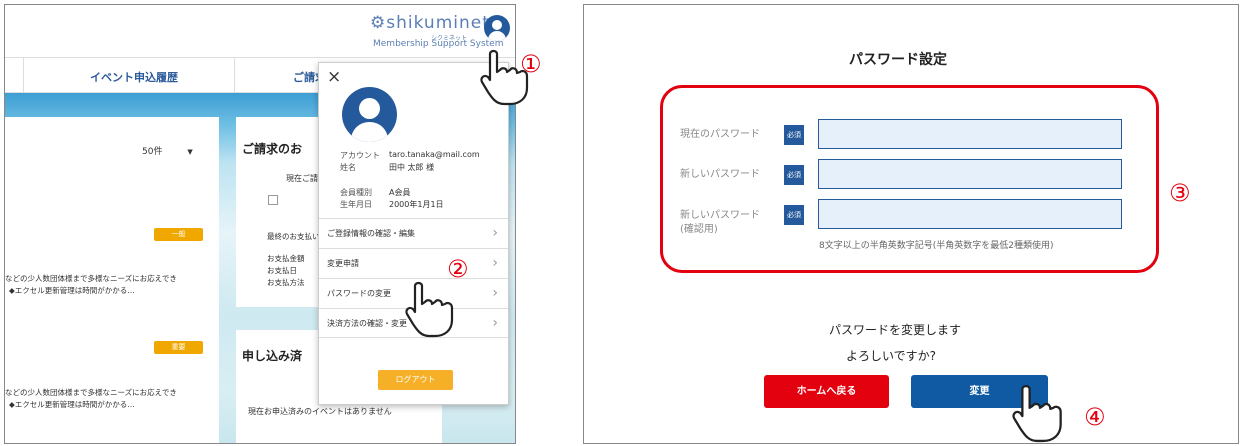 The image size is (1243, 446). I want to click on last-payment-label: 最終のお支払い, so click(293, 236).